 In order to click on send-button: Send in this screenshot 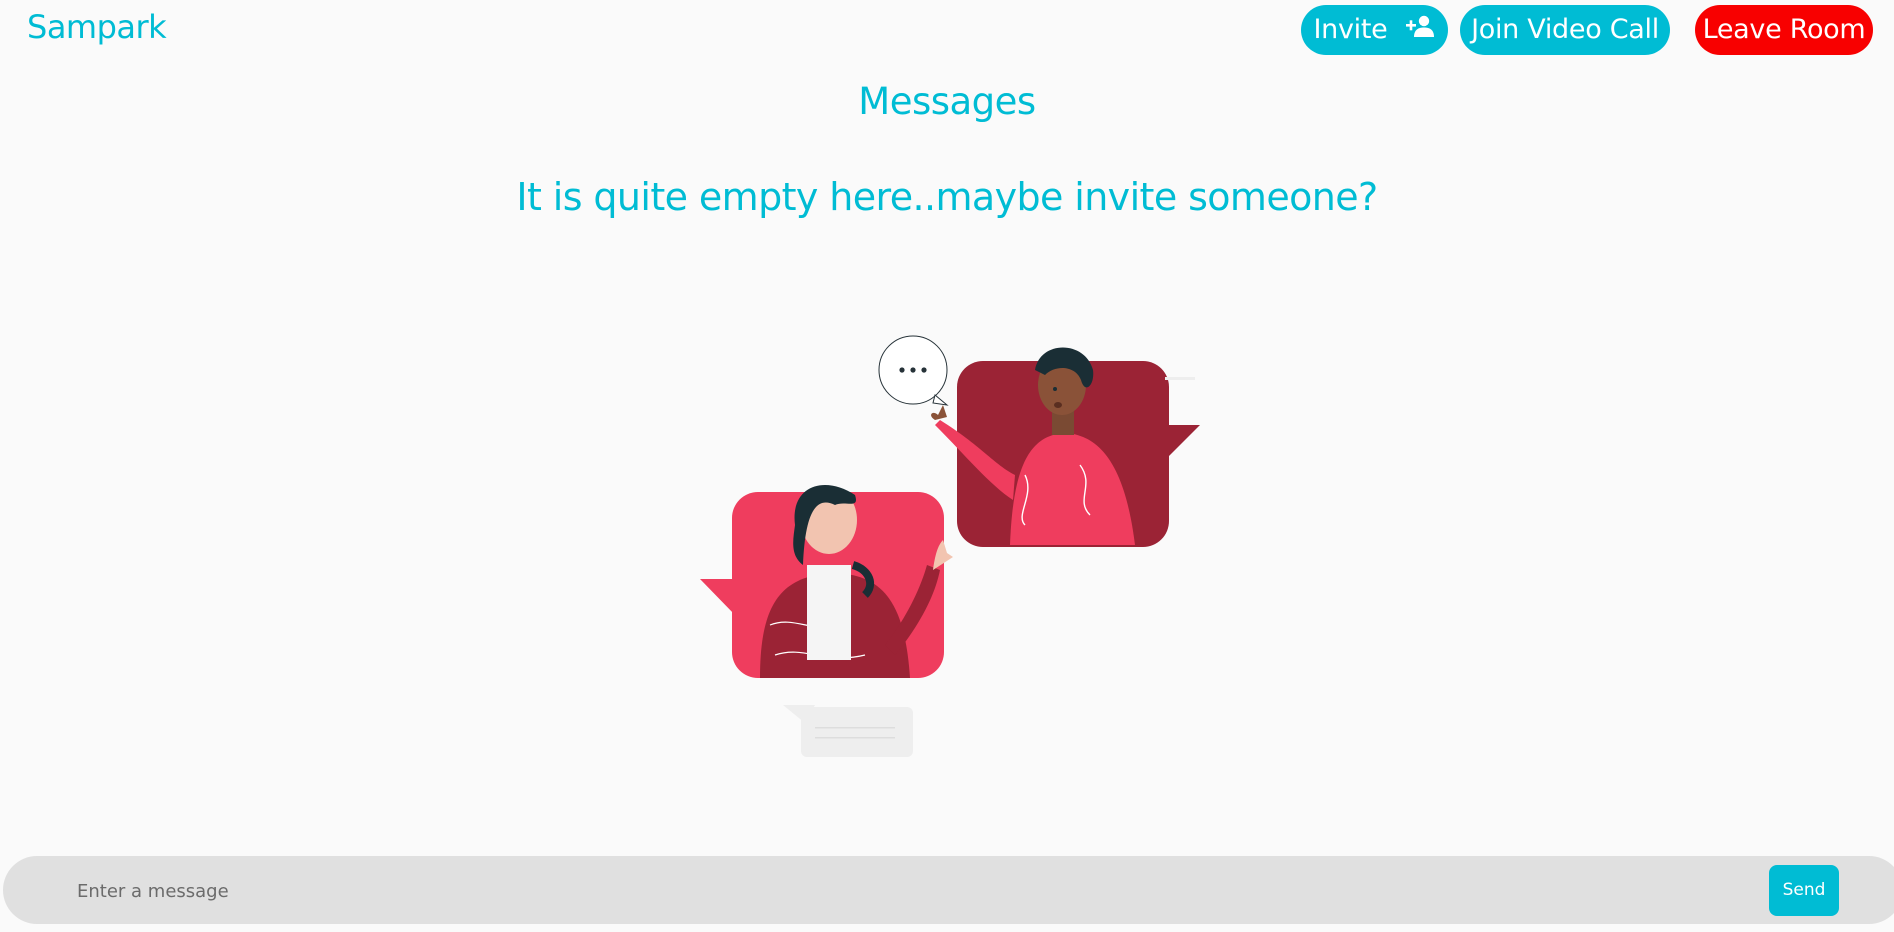, I will do `click(1804, 890)`.